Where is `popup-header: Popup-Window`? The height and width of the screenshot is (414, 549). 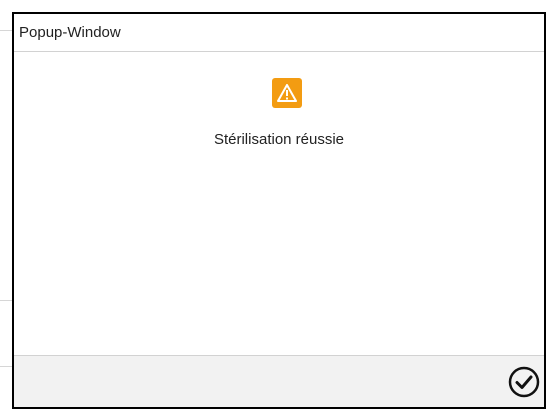
popup-header: Popup-Window is located at coordinates (279, 33).